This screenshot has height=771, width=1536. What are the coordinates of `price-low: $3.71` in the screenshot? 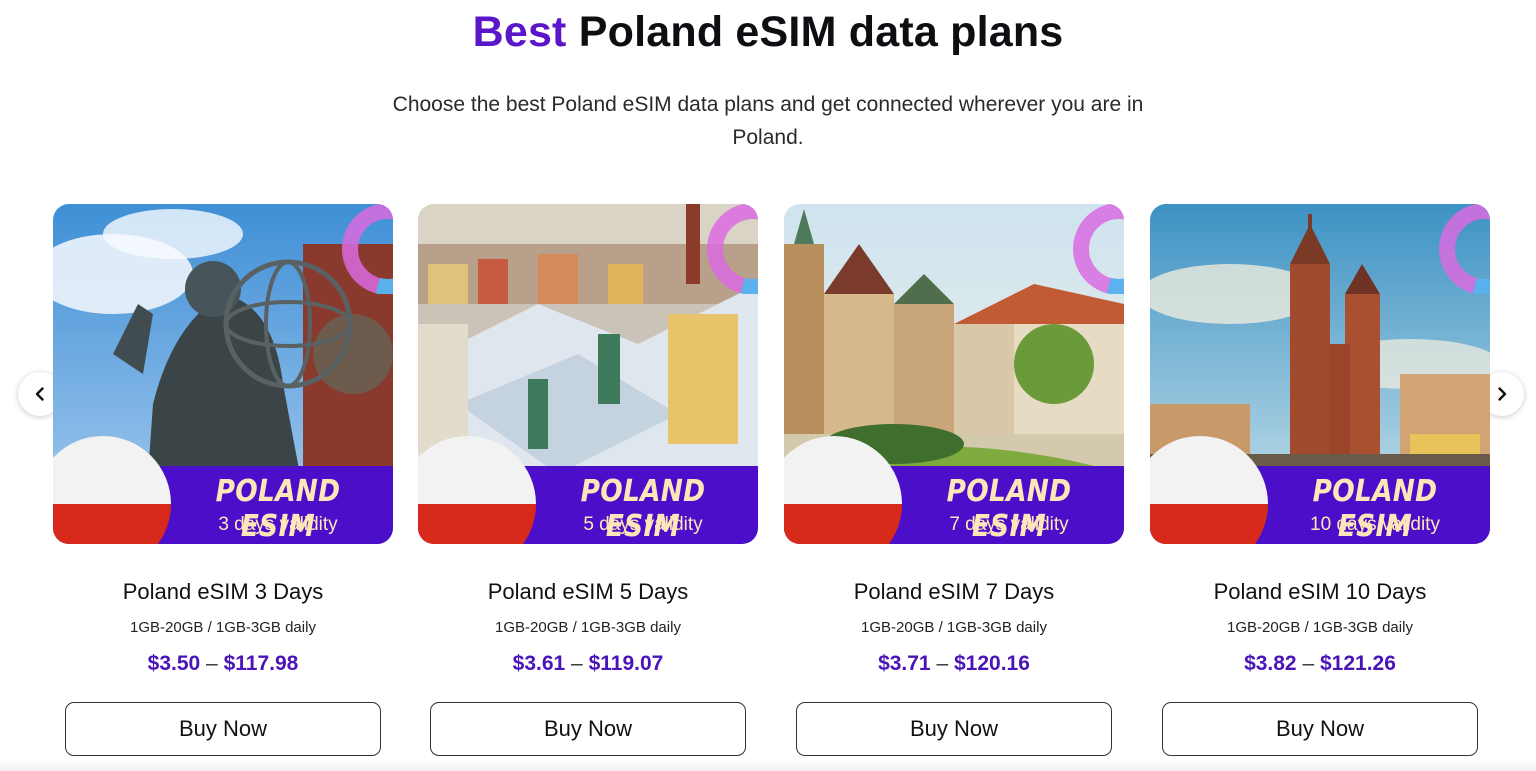 It's located at (904, 663).